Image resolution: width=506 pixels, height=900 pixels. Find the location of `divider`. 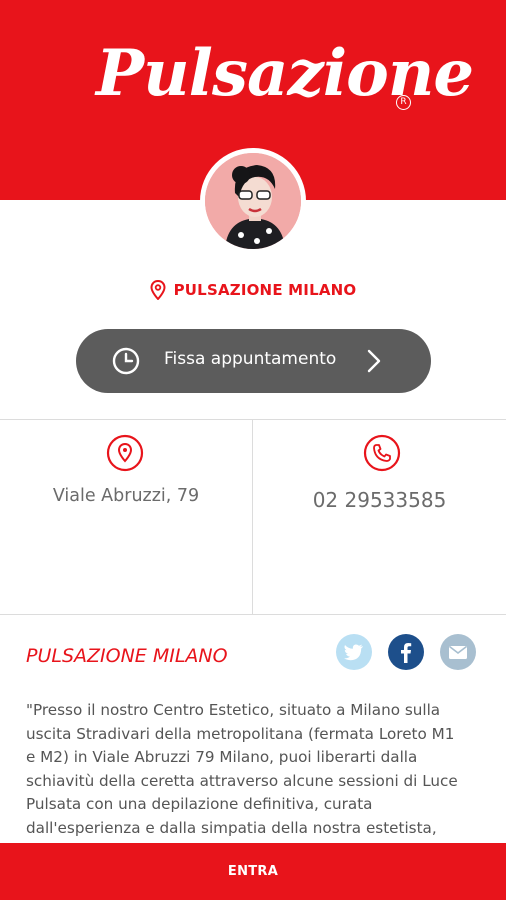

divider is located at coordinates (253, 614).